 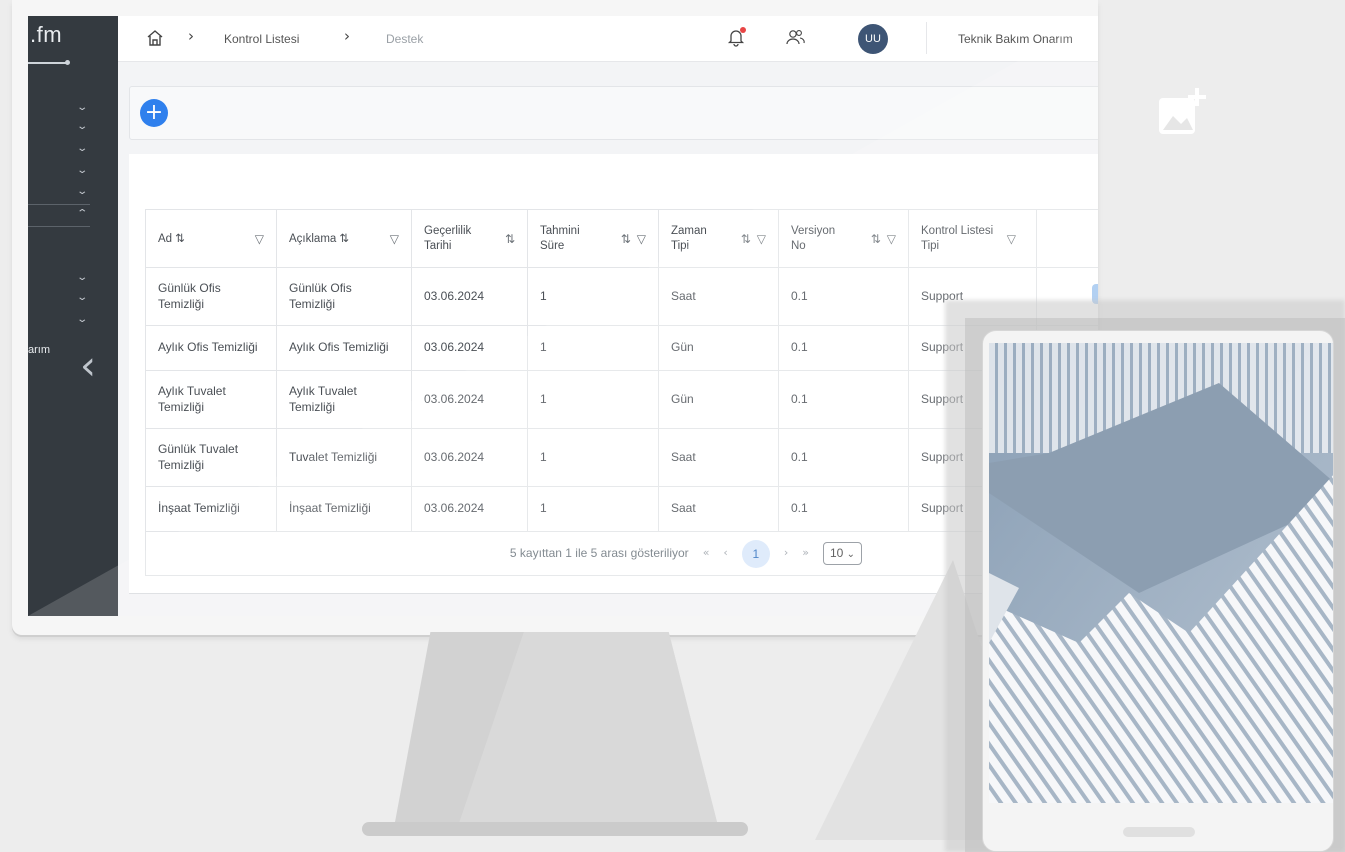 I want to click on column-header-aciklama: Açıklama ⇅ ▽, so click(x=344, y=238).